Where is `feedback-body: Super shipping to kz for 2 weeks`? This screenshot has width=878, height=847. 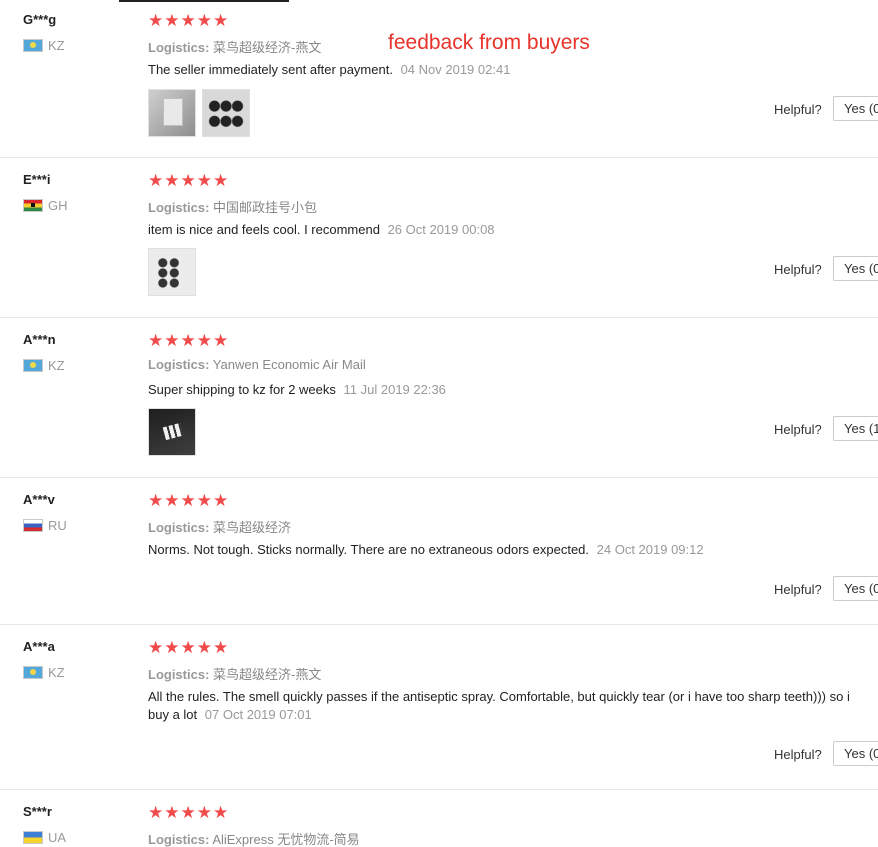
feedback-body: Super shipping to kz for 2 weeks is located at coordinates (242, 389).